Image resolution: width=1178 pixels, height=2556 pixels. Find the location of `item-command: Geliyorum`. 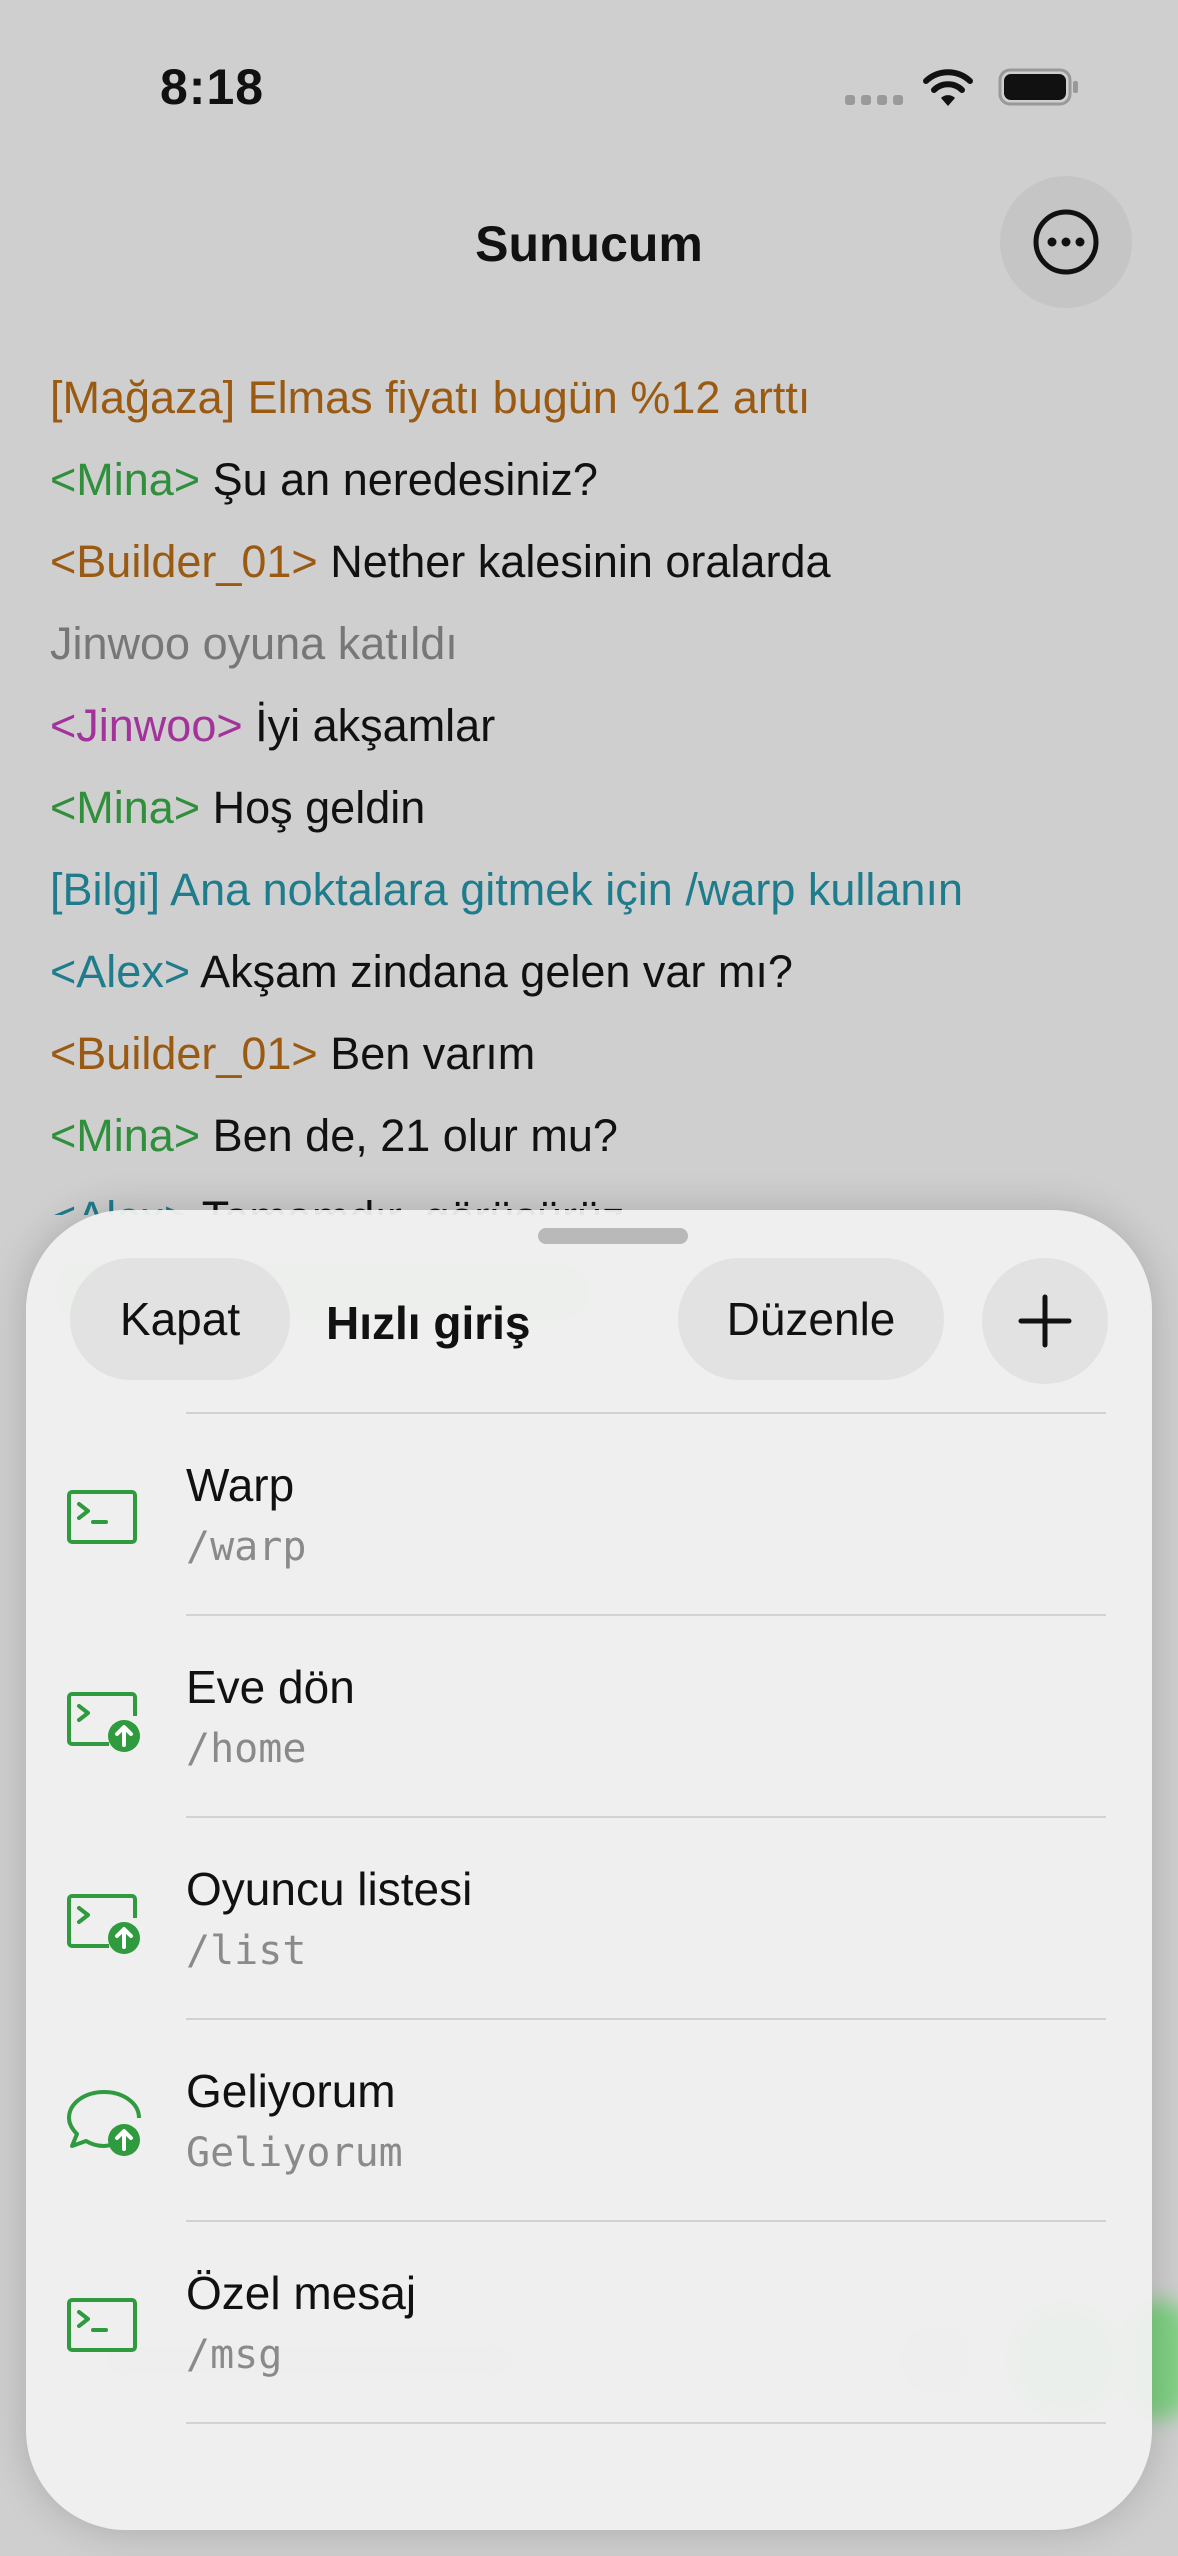

item-command: Geliyorum is located at coordinates (294, 2153).